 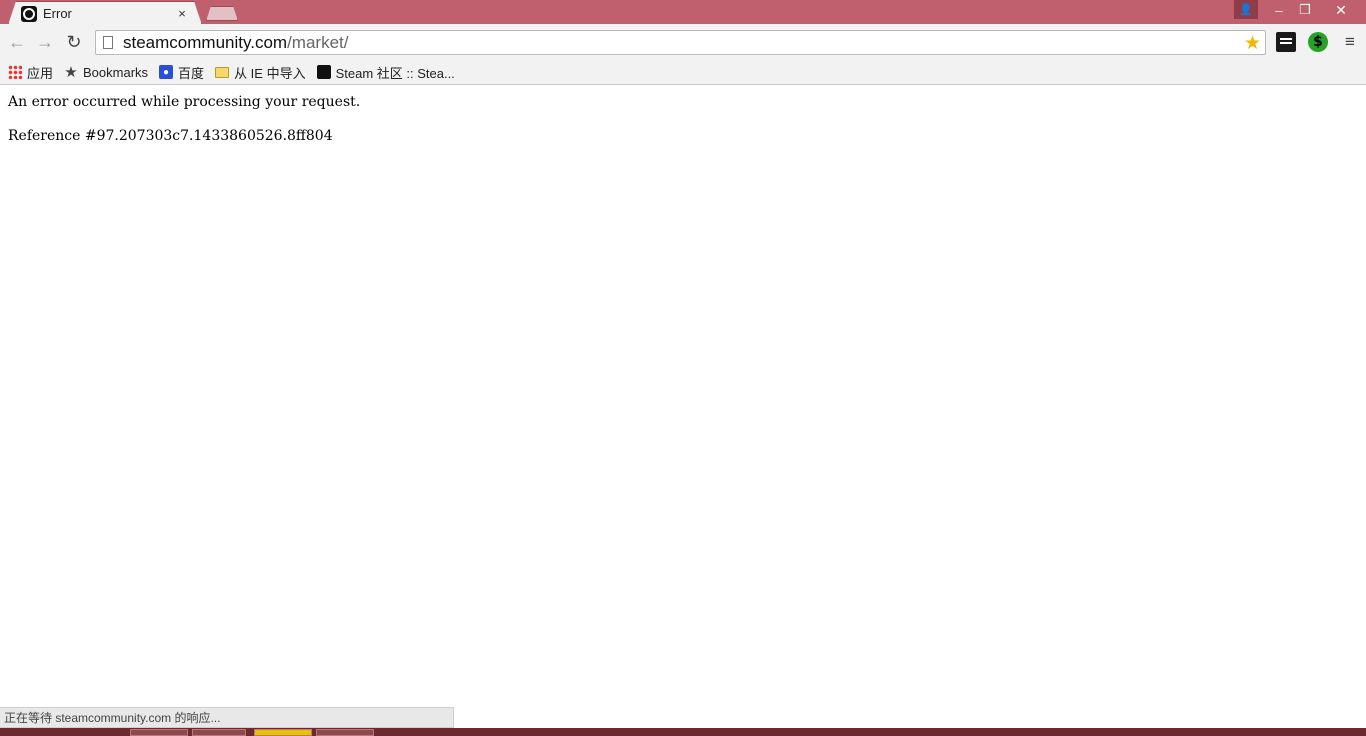 What do you see at coordinates (57, 13) in the screenshot?
I see `tab-title: Error` at bounding box center [57, 13].